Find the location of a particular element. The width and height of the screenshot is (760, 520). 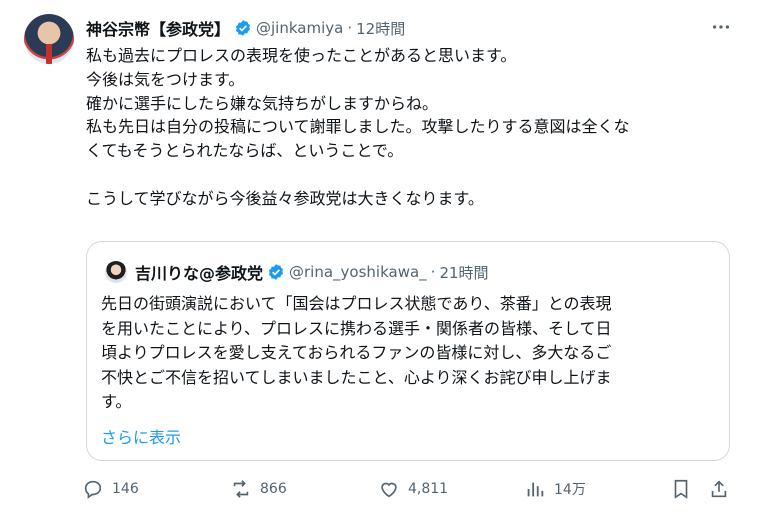

show-more-link: さらに表示 is located at coordinates (141, 436).